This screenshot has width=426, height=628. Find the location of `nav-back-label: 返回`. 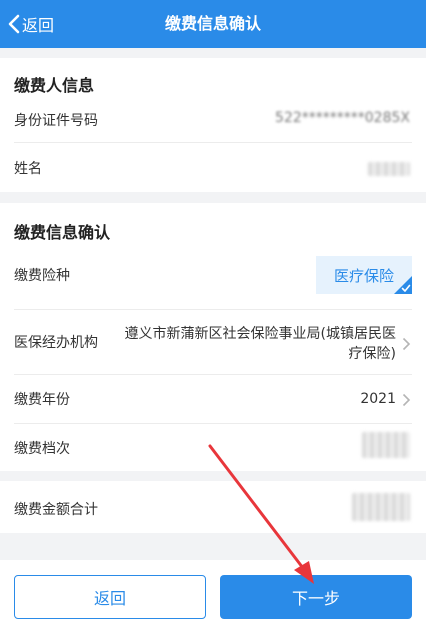

nav-back-label: 返回 is located at coordinates (38, 25).